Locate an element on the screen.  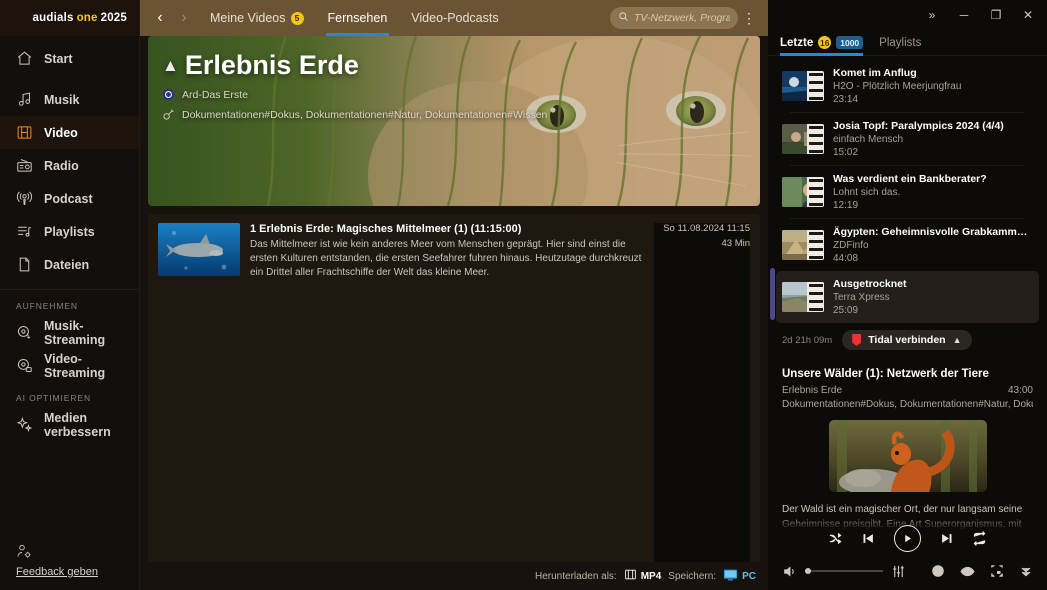
volume-icon is located at coordinates (789, 571).